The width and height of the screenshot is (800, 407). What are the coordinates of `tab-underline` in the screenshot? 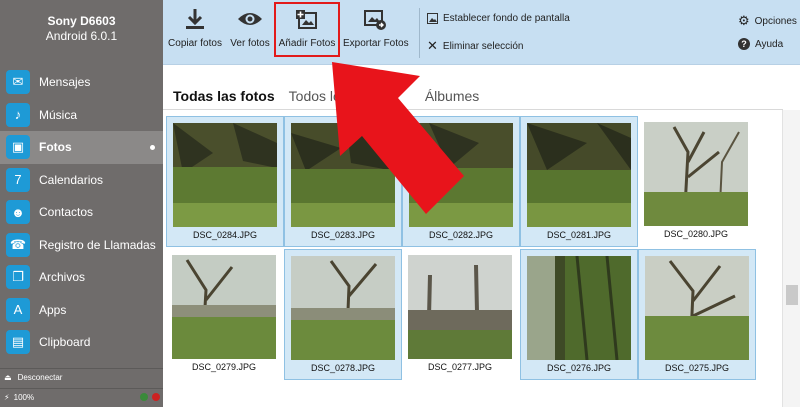 It's located at (473, 109).